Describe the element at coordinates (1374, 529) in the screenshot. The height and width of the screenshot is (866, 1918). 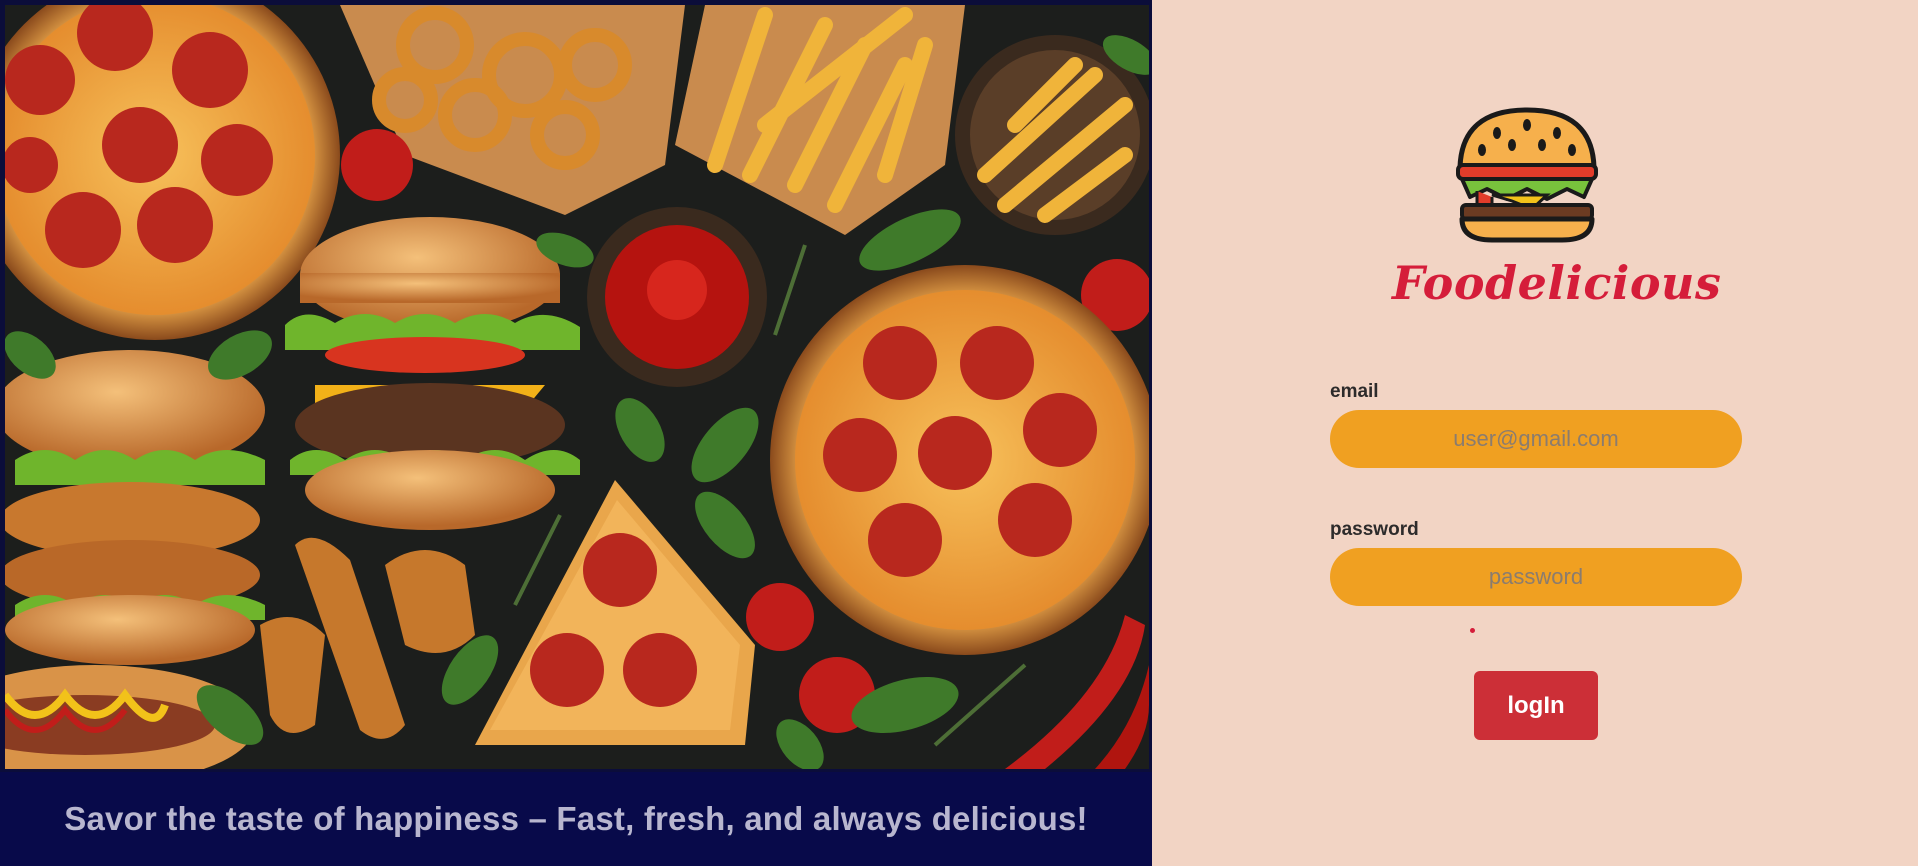
I see `password-label: password` at that location.